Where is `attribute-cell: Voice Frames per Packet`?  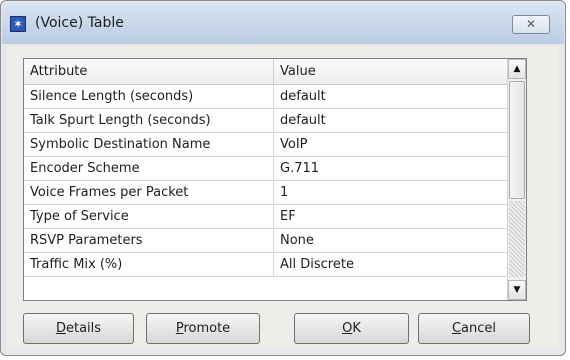
attribute-cell: Voice Frames per Packet is located at coordinates (149, 192).